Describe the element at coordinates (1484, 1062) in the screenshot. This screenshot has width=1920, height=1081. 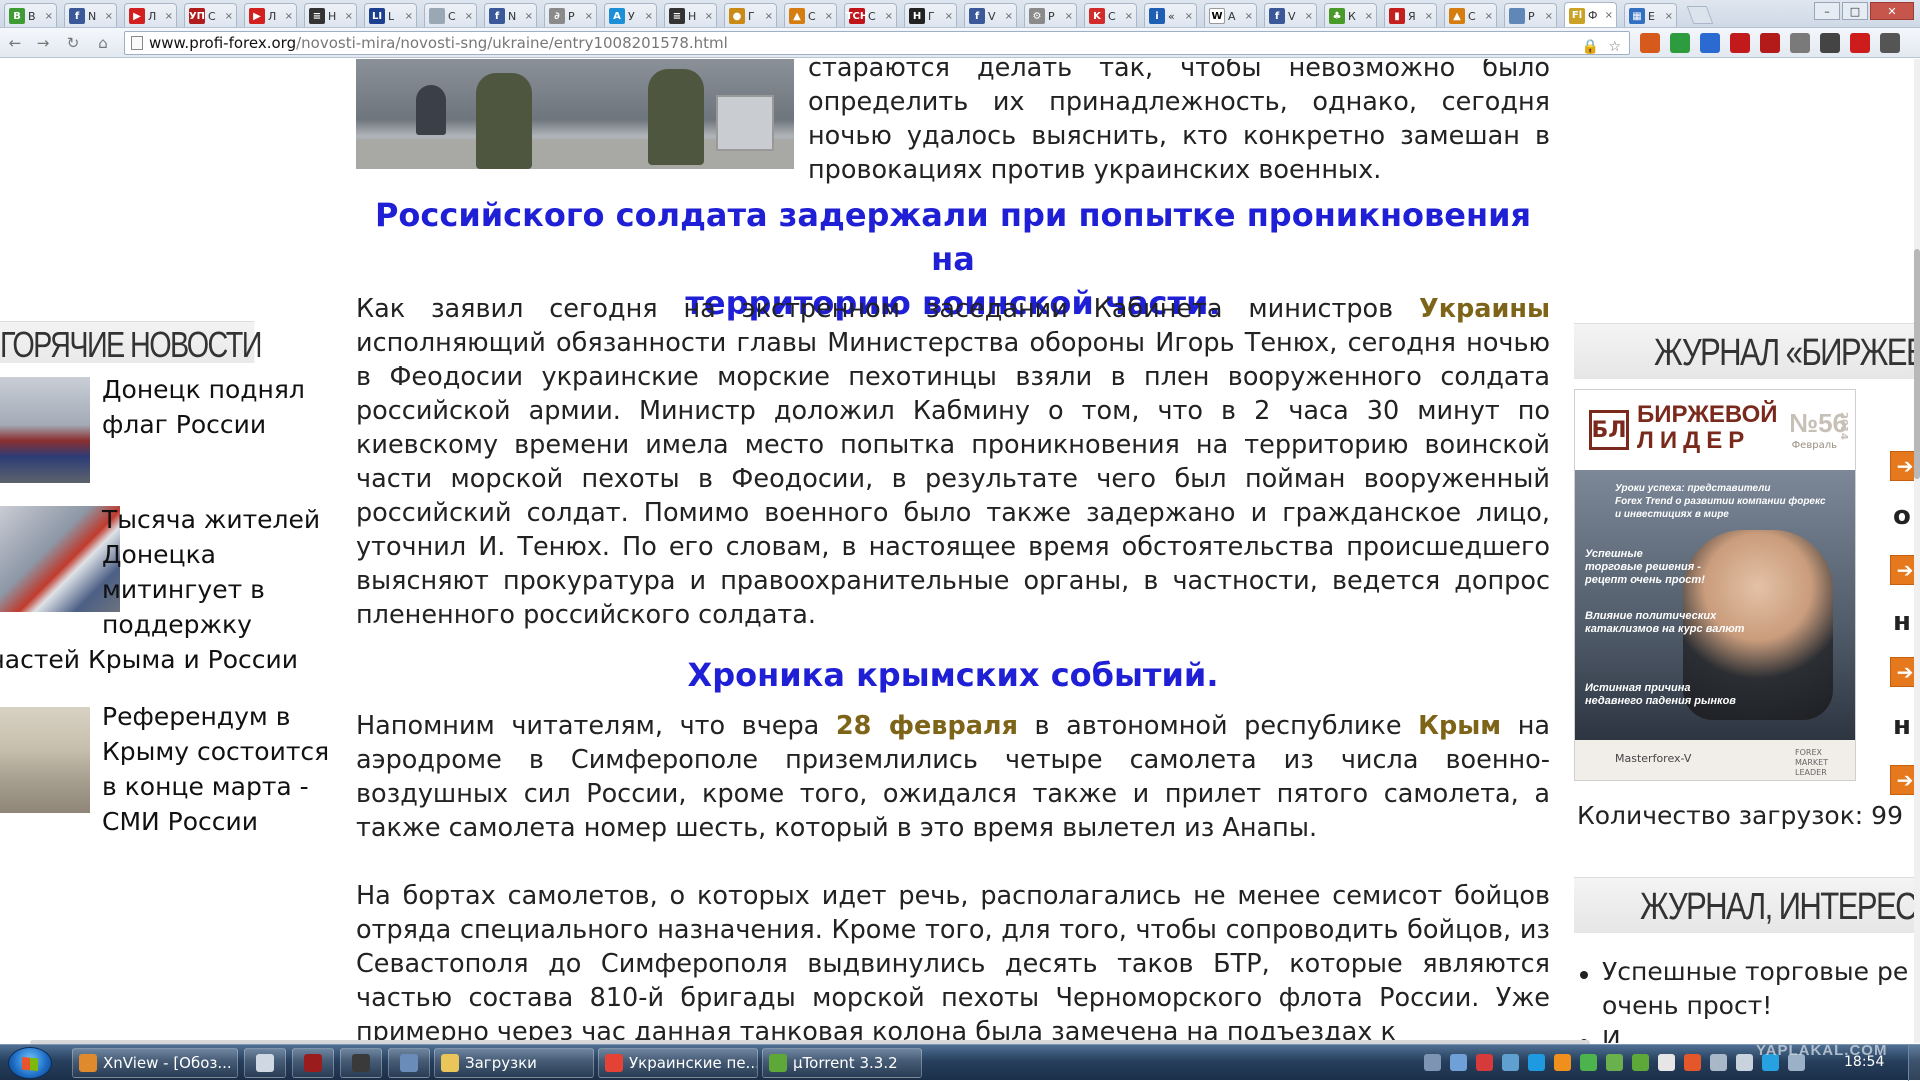
I see `language-flag-icon` at that location.